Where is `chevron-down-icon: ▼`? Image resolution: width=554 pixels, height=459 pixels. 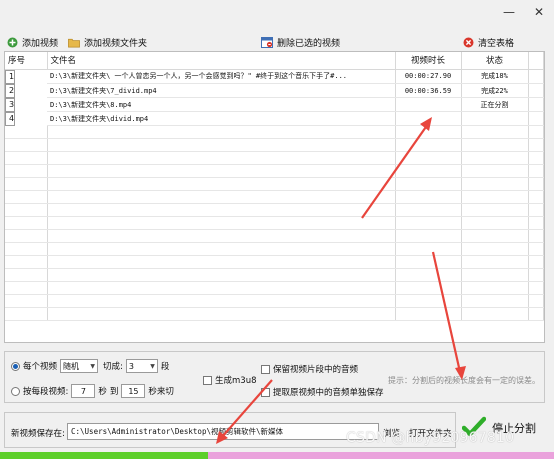 chevron-down-icon: ▼ is located at coordinates (152, 366).